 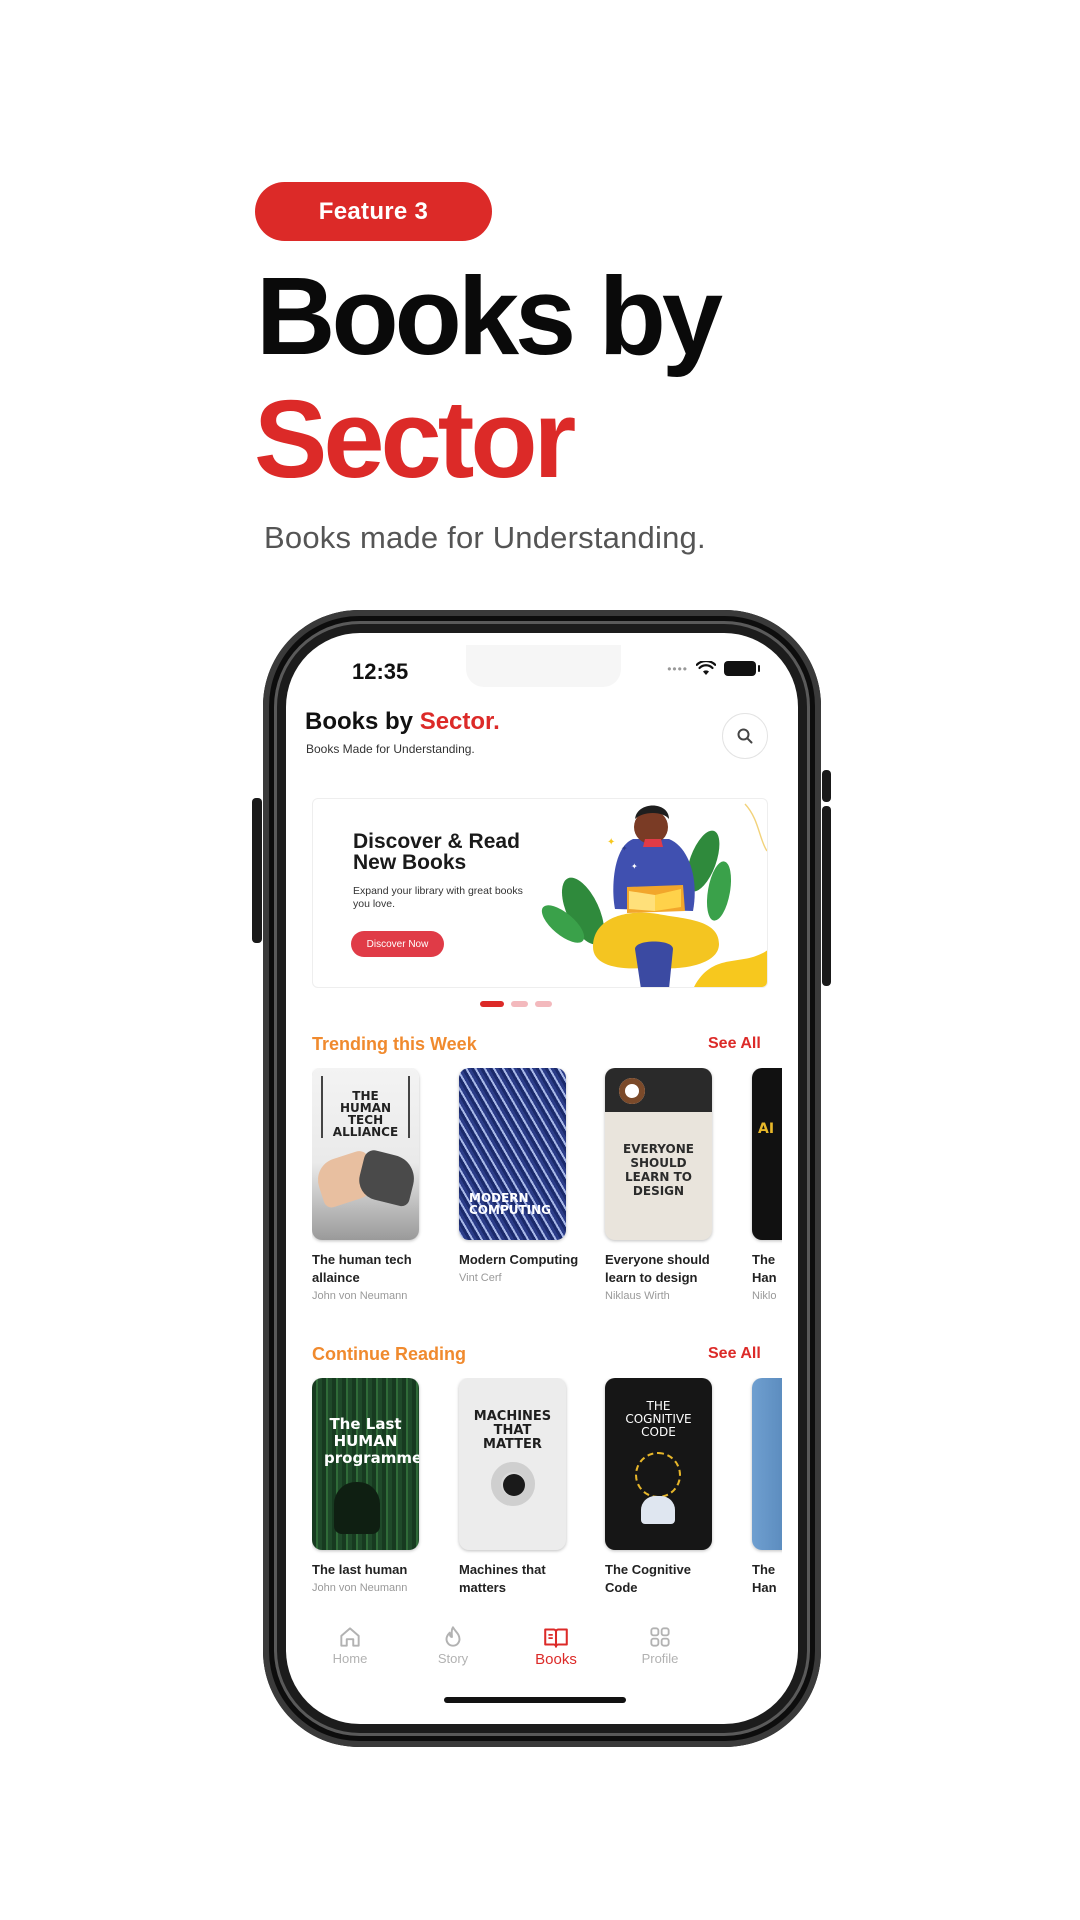 What do you see at coordinates (766, 1129) in the screenshot?
I see `cover-title: AI` at bounding box center [766, 1129].